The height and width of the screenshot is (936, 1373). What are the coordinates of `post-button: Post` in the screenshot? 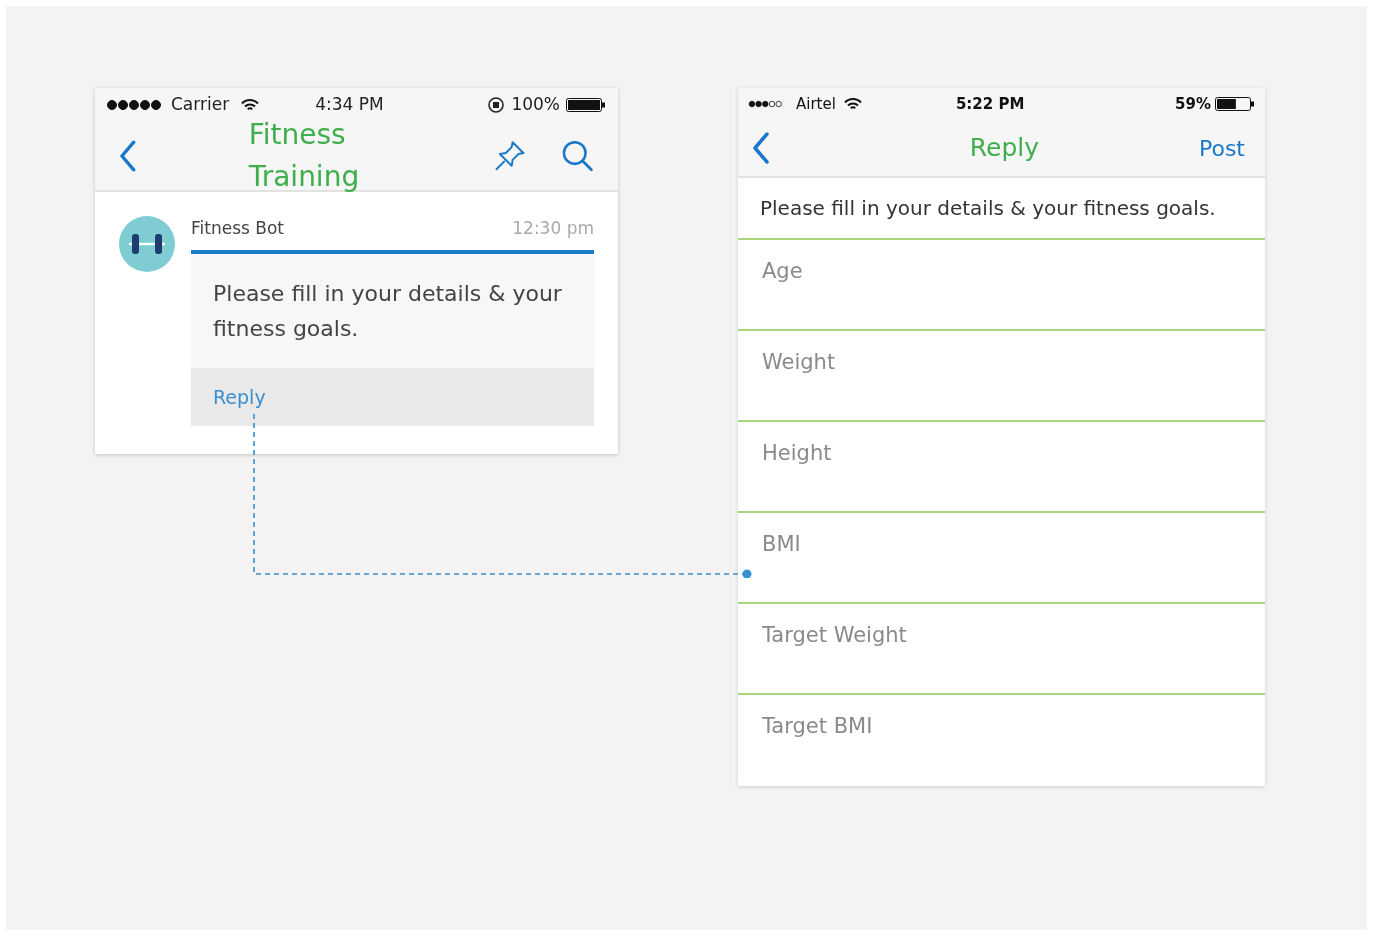 It's located at (1224, 148).